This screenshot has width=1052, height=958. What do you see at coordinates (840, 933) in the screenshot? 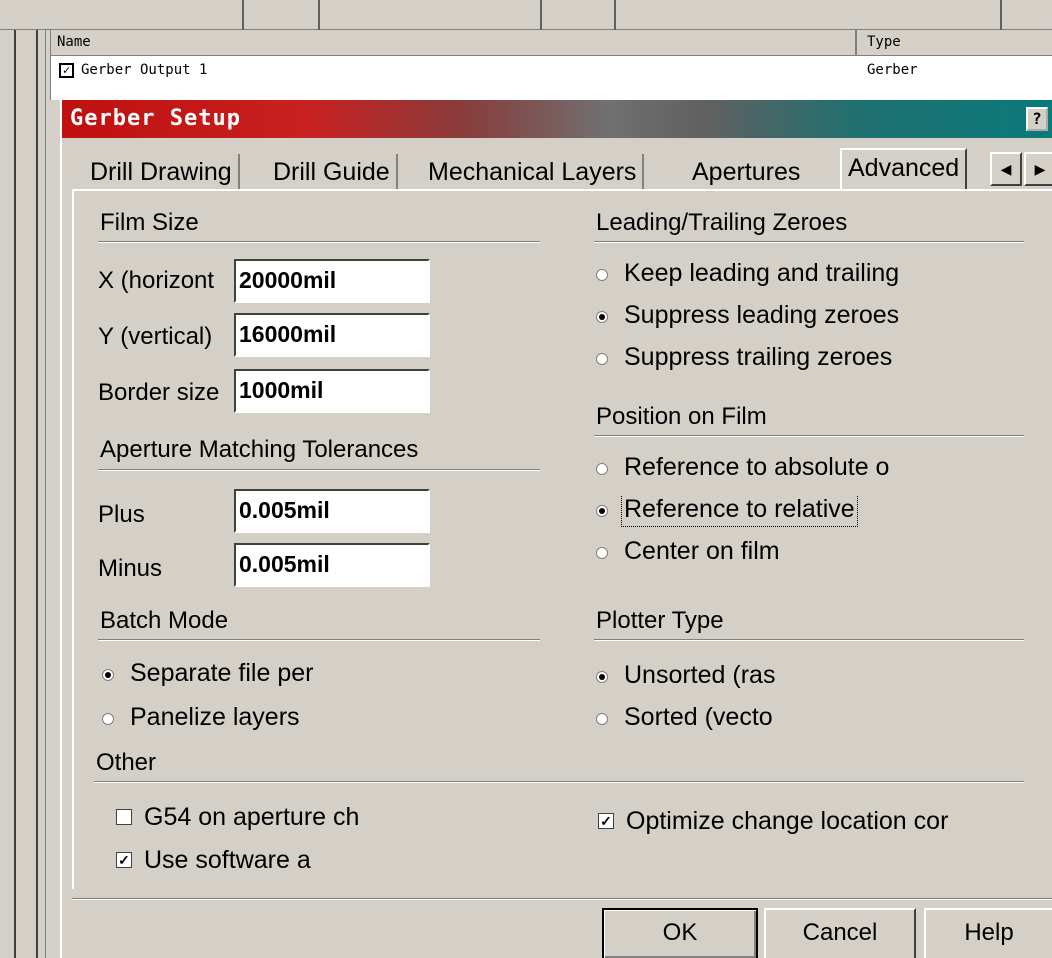
I see `cancel-button: Cancel` at bounding box center [840, 933].